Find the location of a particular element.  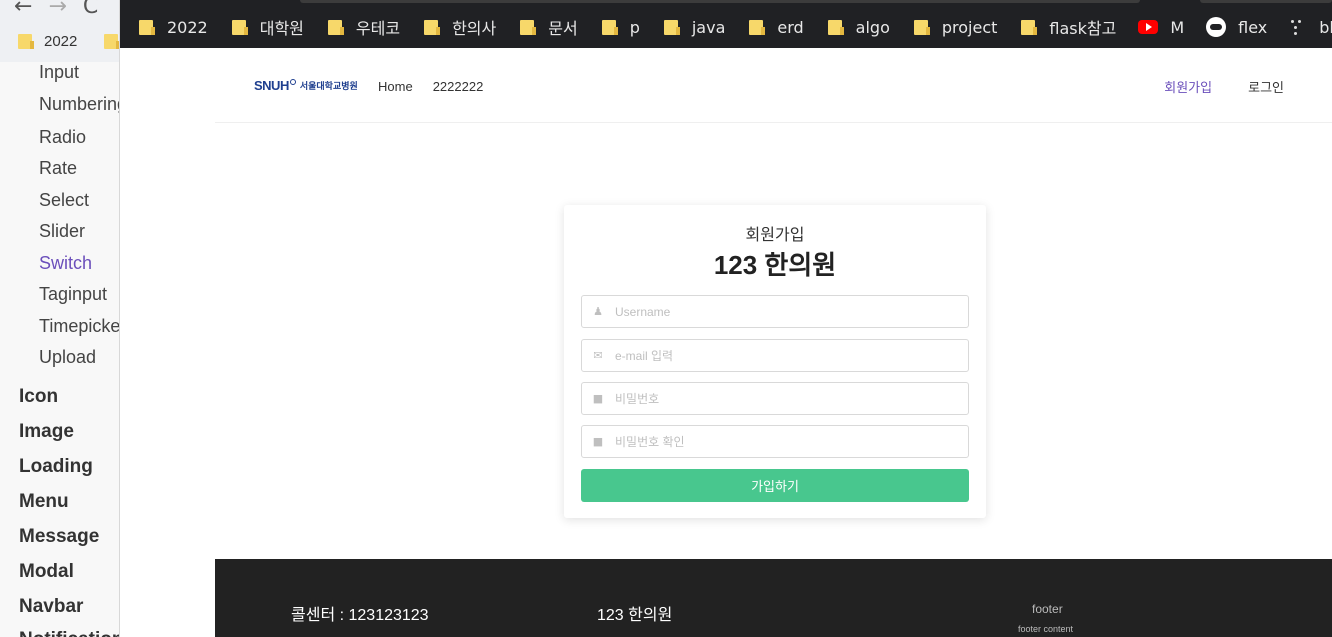

address-bar-edge is located at coordinates (720, 1).